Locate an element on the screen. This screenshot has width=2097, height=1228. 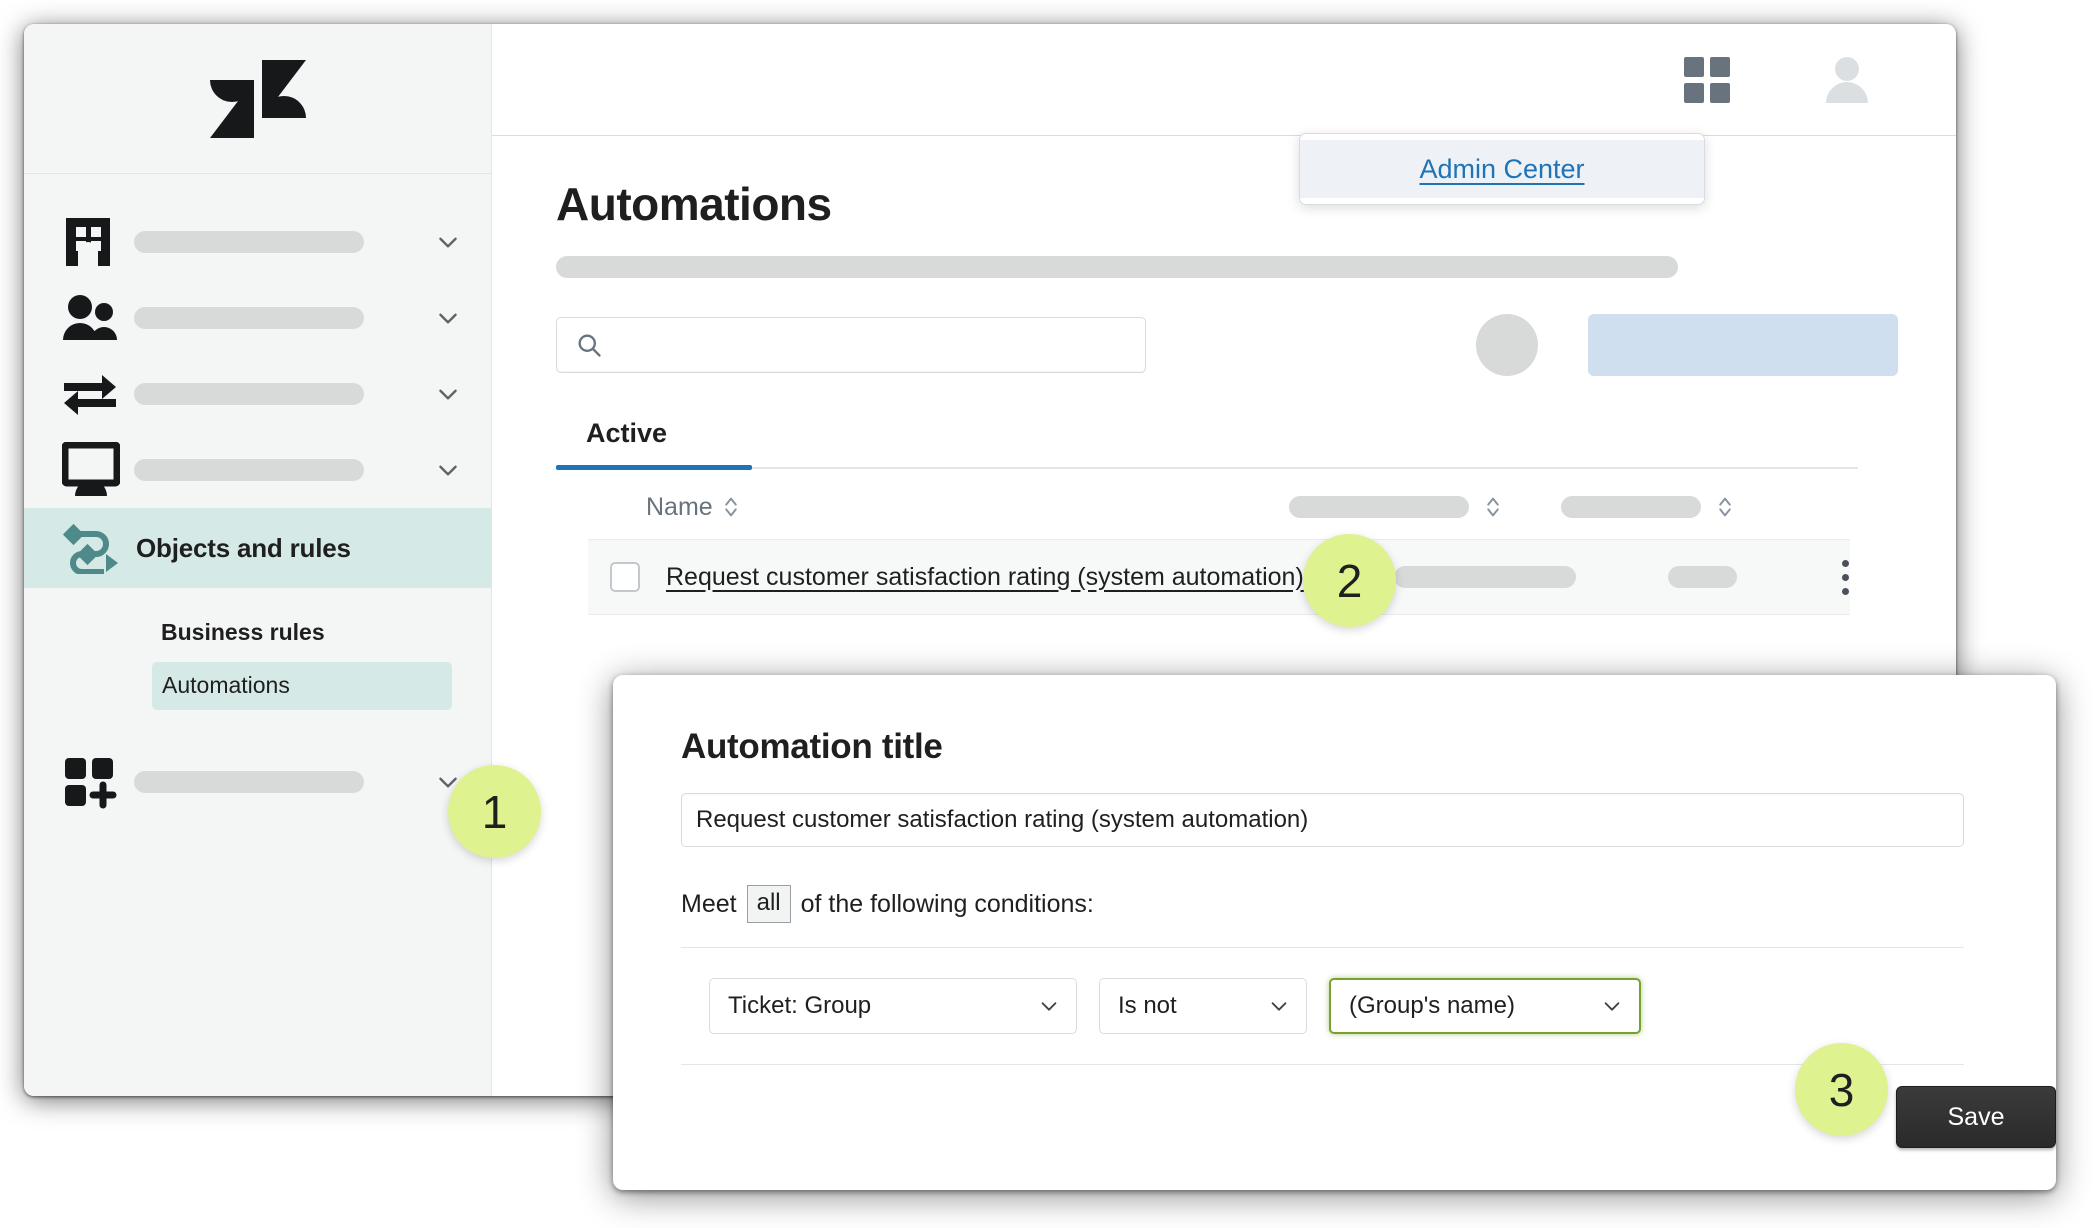
zendesk-logo is located at coordinates (257, 98).